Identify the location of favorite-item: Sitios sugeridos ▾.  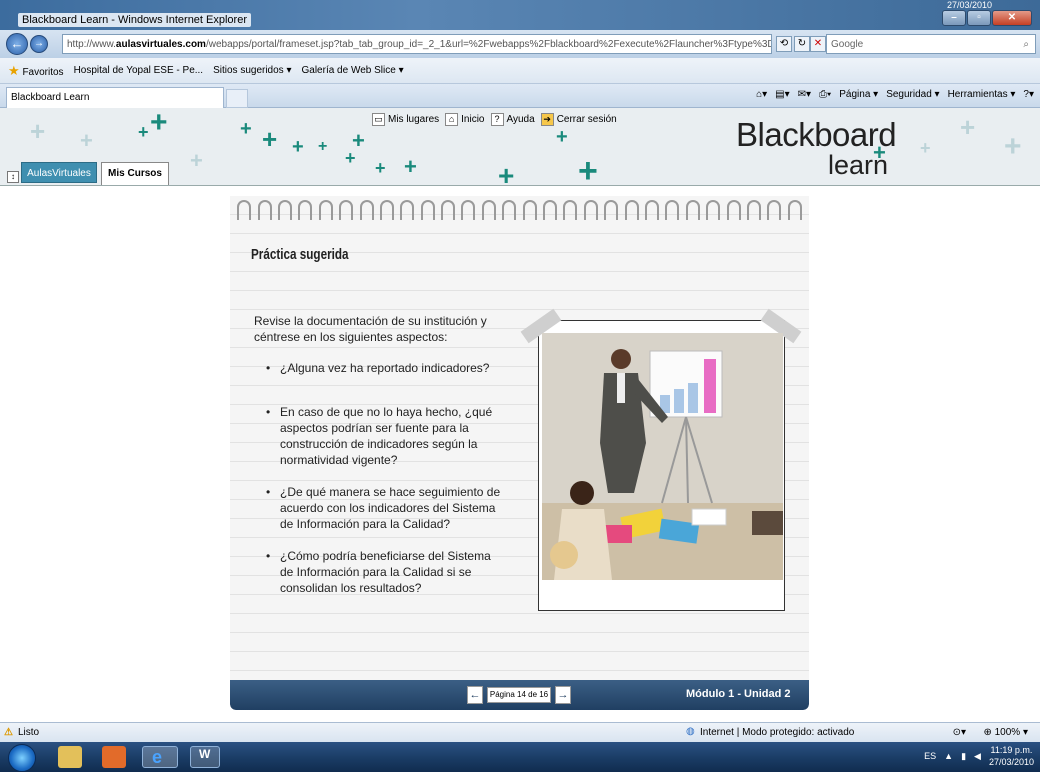
(252, 70).